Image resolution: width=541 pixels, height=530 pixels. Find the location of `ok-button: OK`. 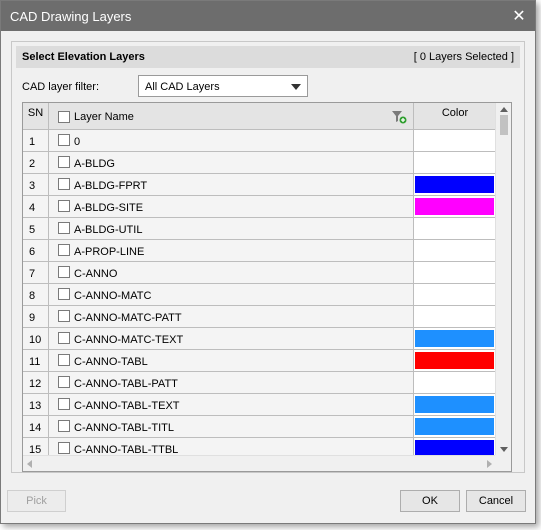

ok-button: OK is located at coordinates (430, 501).